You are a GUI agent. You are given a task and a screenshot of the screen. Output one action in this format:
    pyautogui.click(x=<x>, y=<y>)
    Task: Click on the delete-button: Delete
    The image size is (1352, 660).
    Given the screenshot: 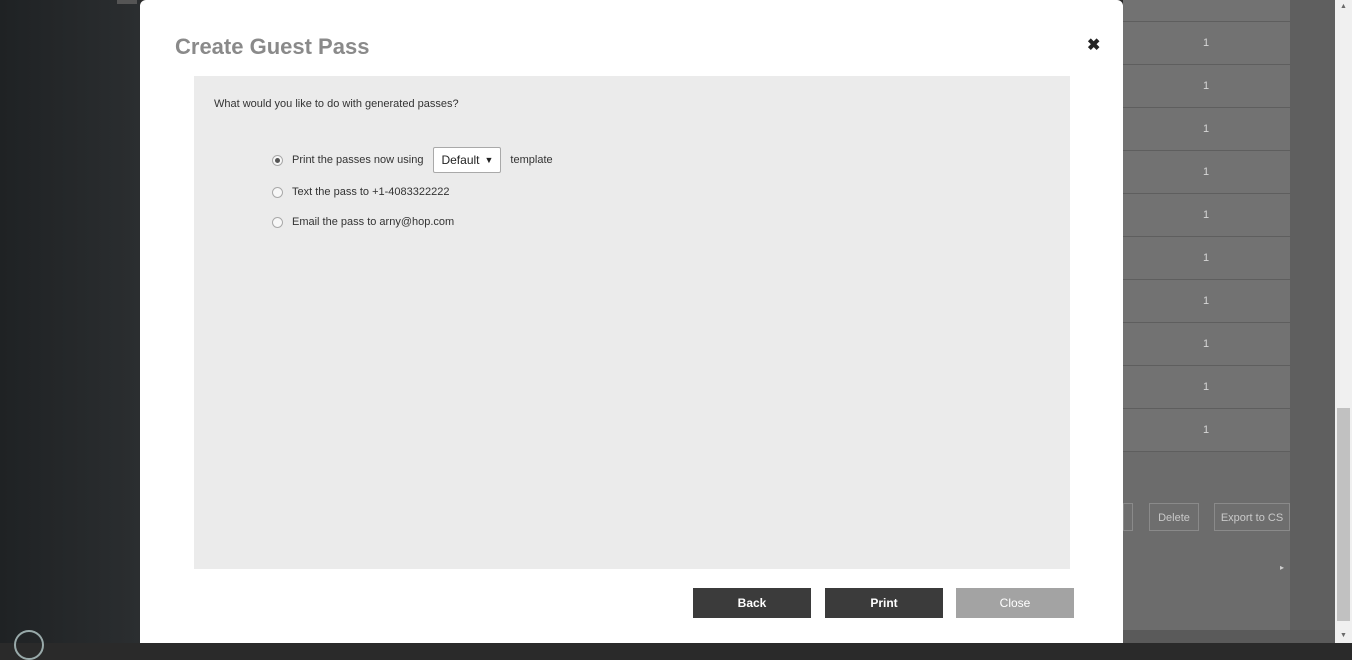 What is the action you would take?
    pyautogui.click(x=1174, y=517)
    